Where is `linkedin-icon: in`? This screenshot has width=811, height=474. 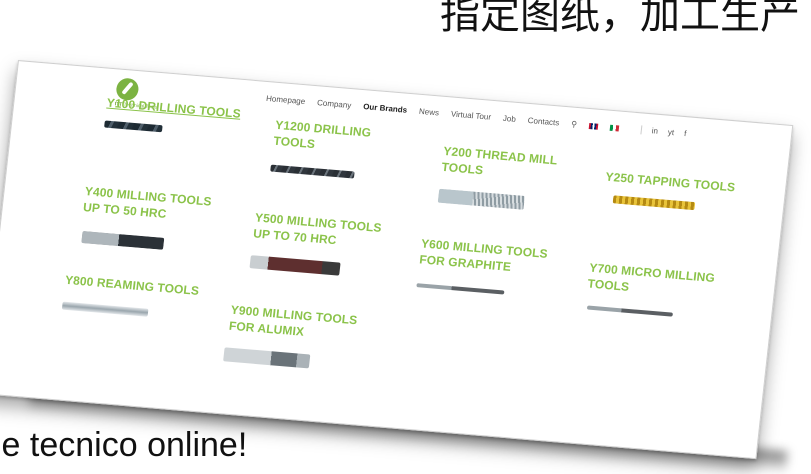 linkedin-icon: in is located at coordinates (654, 130).